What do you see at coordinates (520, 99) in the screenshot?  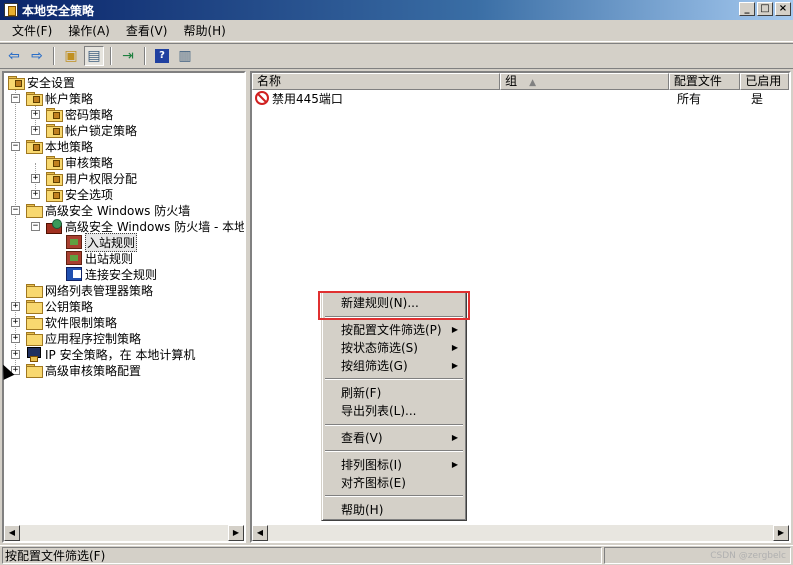 I see `table-row: 禁用445端口 所有 是` at bounding box center [520, 99].